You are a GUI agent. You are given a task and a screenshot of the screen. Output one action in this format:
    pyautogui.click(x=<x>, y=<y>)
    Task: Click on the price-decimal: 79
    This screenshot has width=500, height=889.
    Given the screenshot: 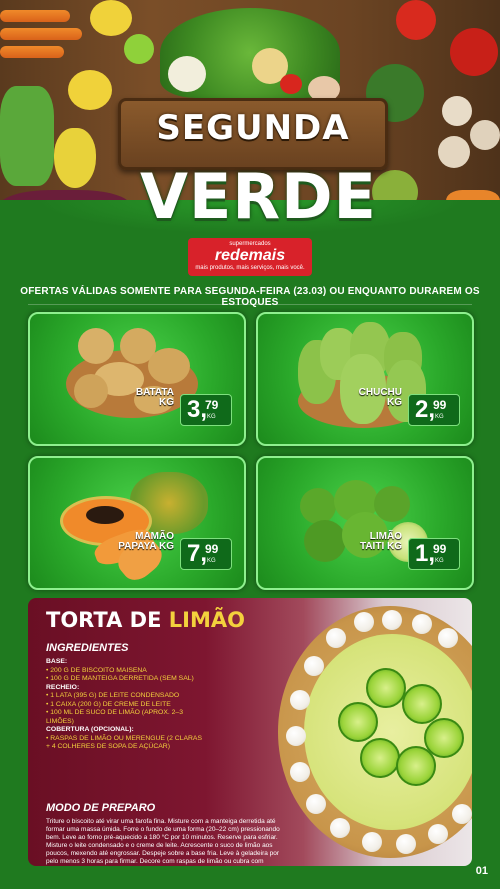 What is the action you would take?
    pyautogui.click(x=212, y=405)
    